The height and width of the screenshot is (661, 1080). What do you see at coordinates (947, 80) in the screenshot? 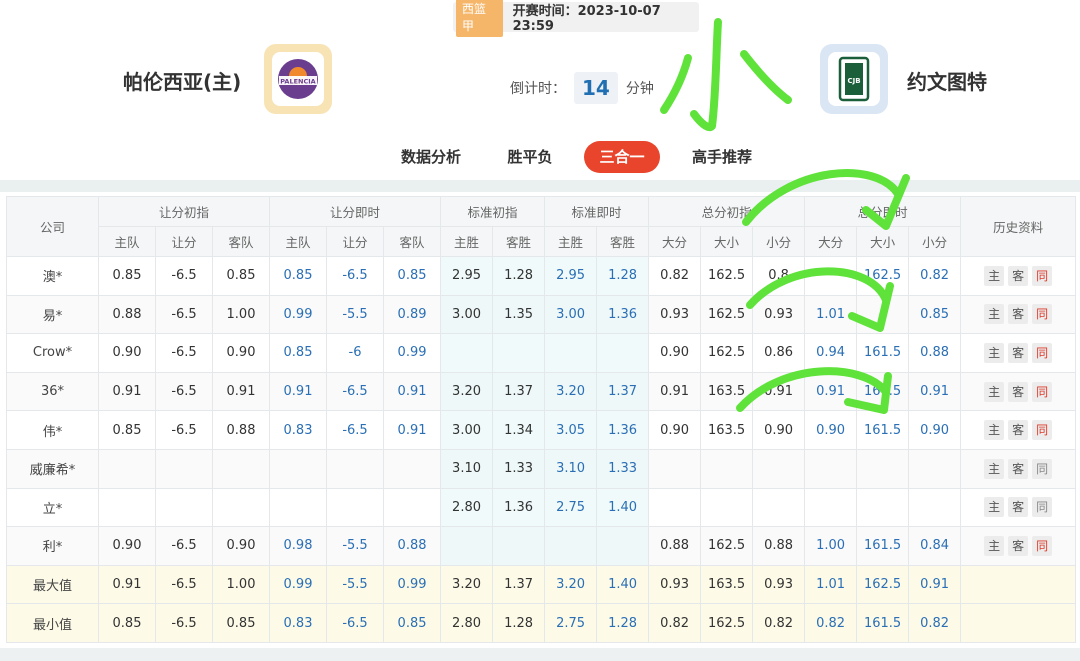
I see `away-team-name: 约文图特` at bounding box center [947, 80].